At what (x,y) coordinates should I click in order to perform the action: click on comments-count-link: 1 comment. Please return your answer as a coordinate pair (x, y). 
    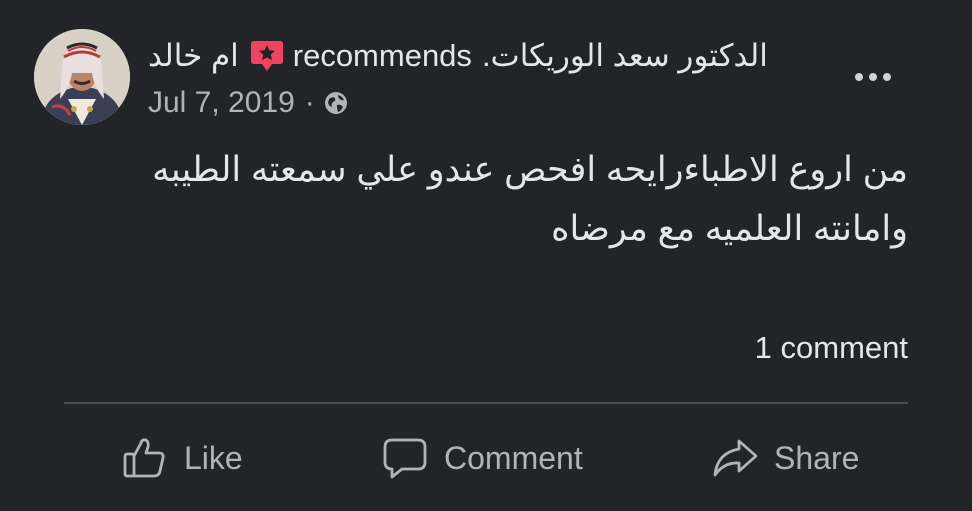
    Looking at the image, I should click on (831, 348).